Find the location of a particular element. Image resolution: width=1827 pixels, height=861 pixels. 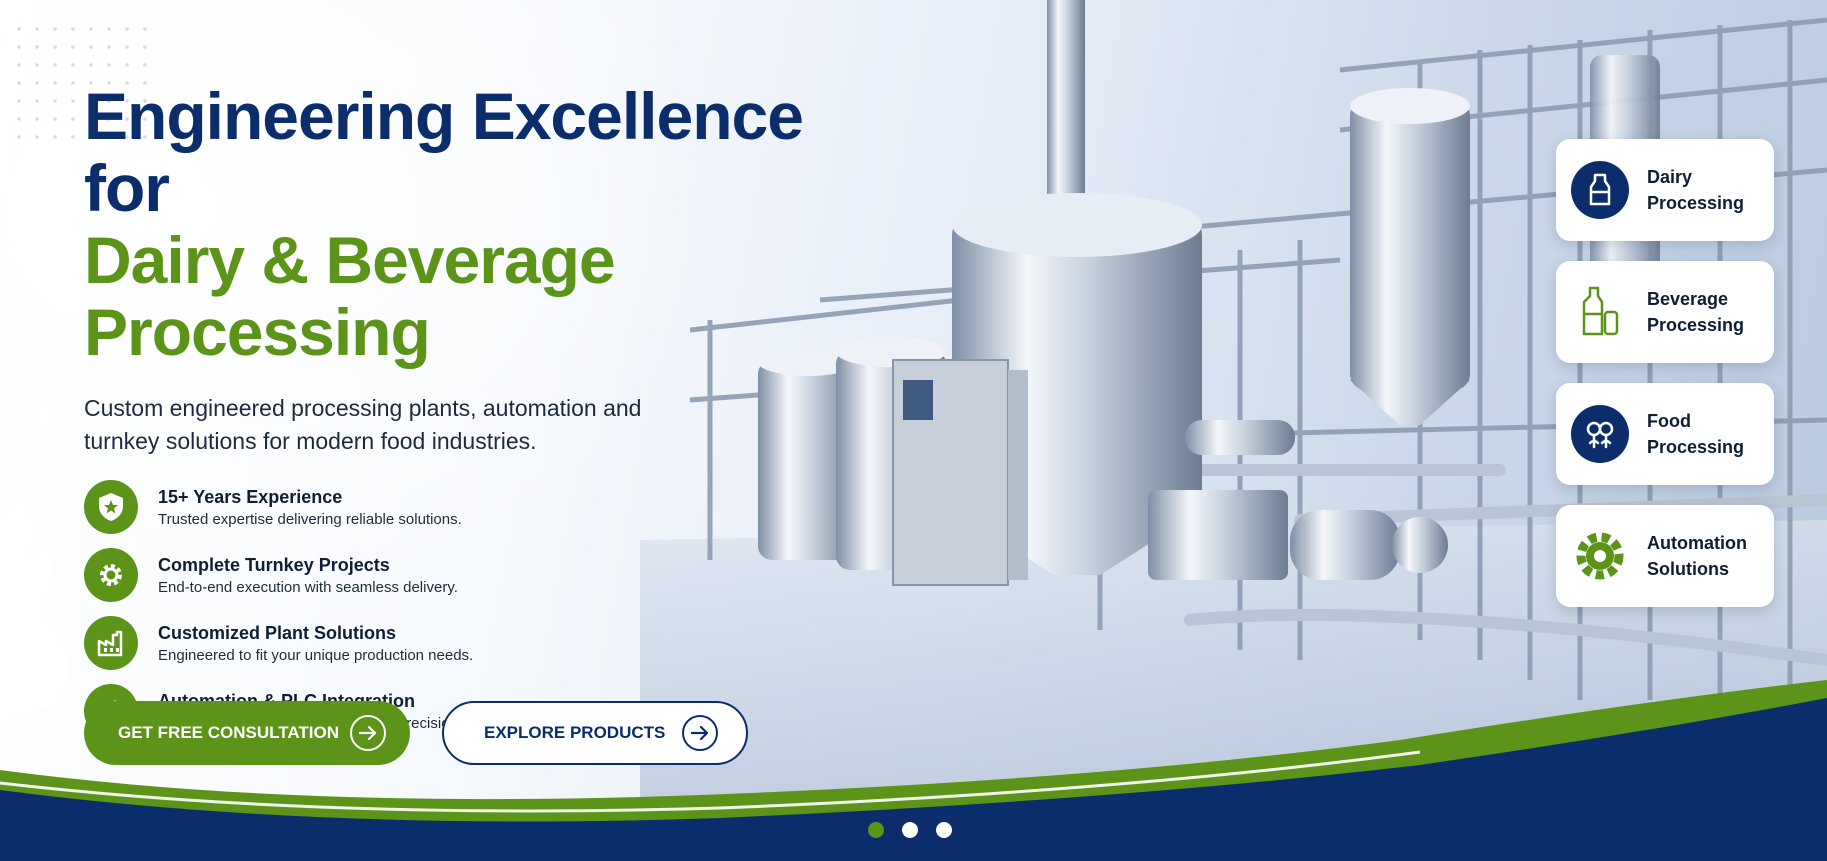

category-card-automation-solutions: Automation Solutions is located at coordinates (1665, 556).